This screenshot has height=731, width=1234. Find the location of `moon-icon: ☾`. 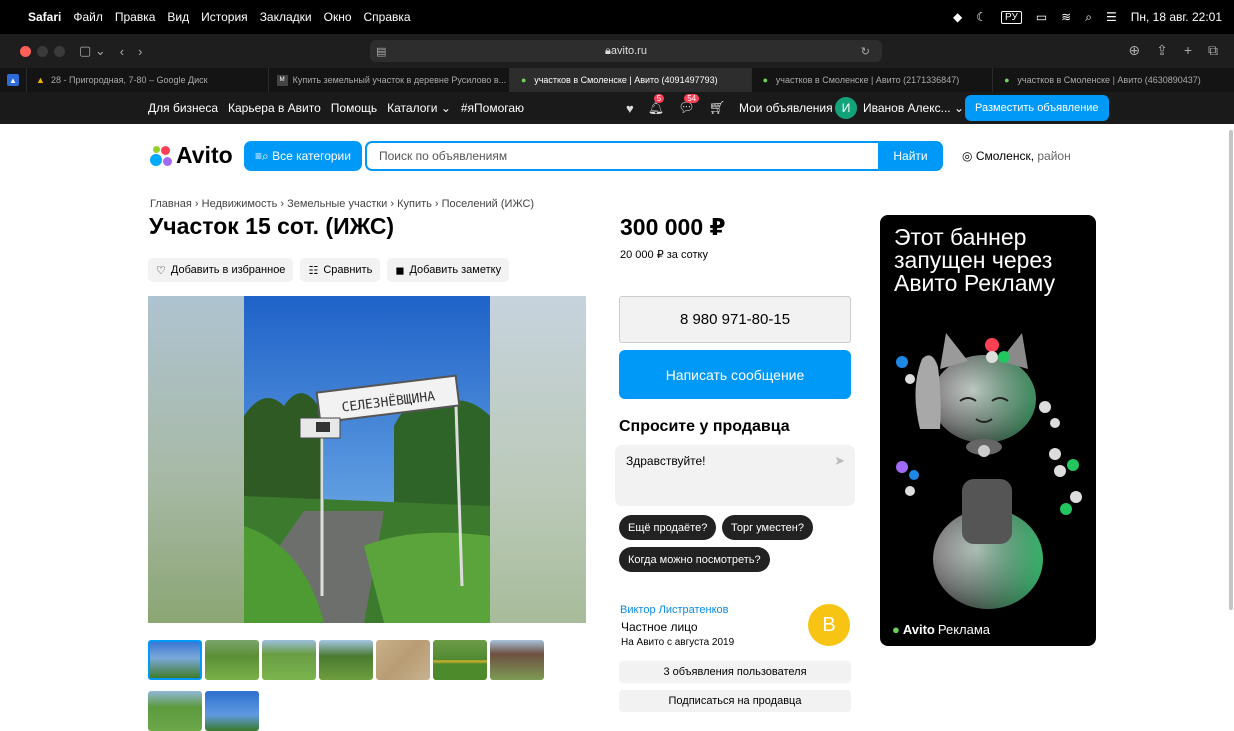

moon-icon: ☾ is located at coordinates (981, 17).